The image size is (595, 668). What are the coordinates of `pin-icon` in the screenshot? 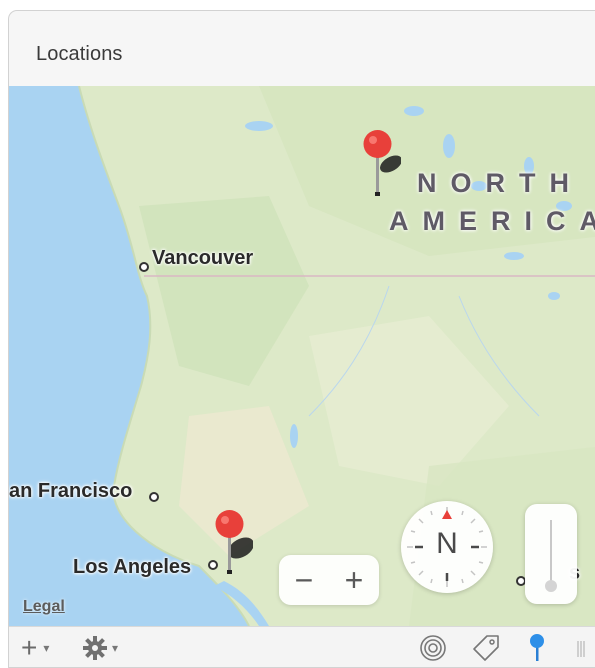 It's located at (537, 647).